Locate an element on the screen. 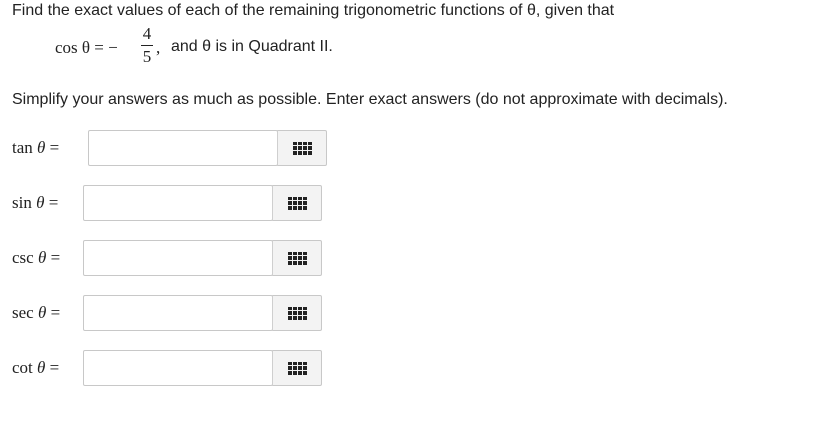  csc-keypad-button is located at coordinates (297, 258).